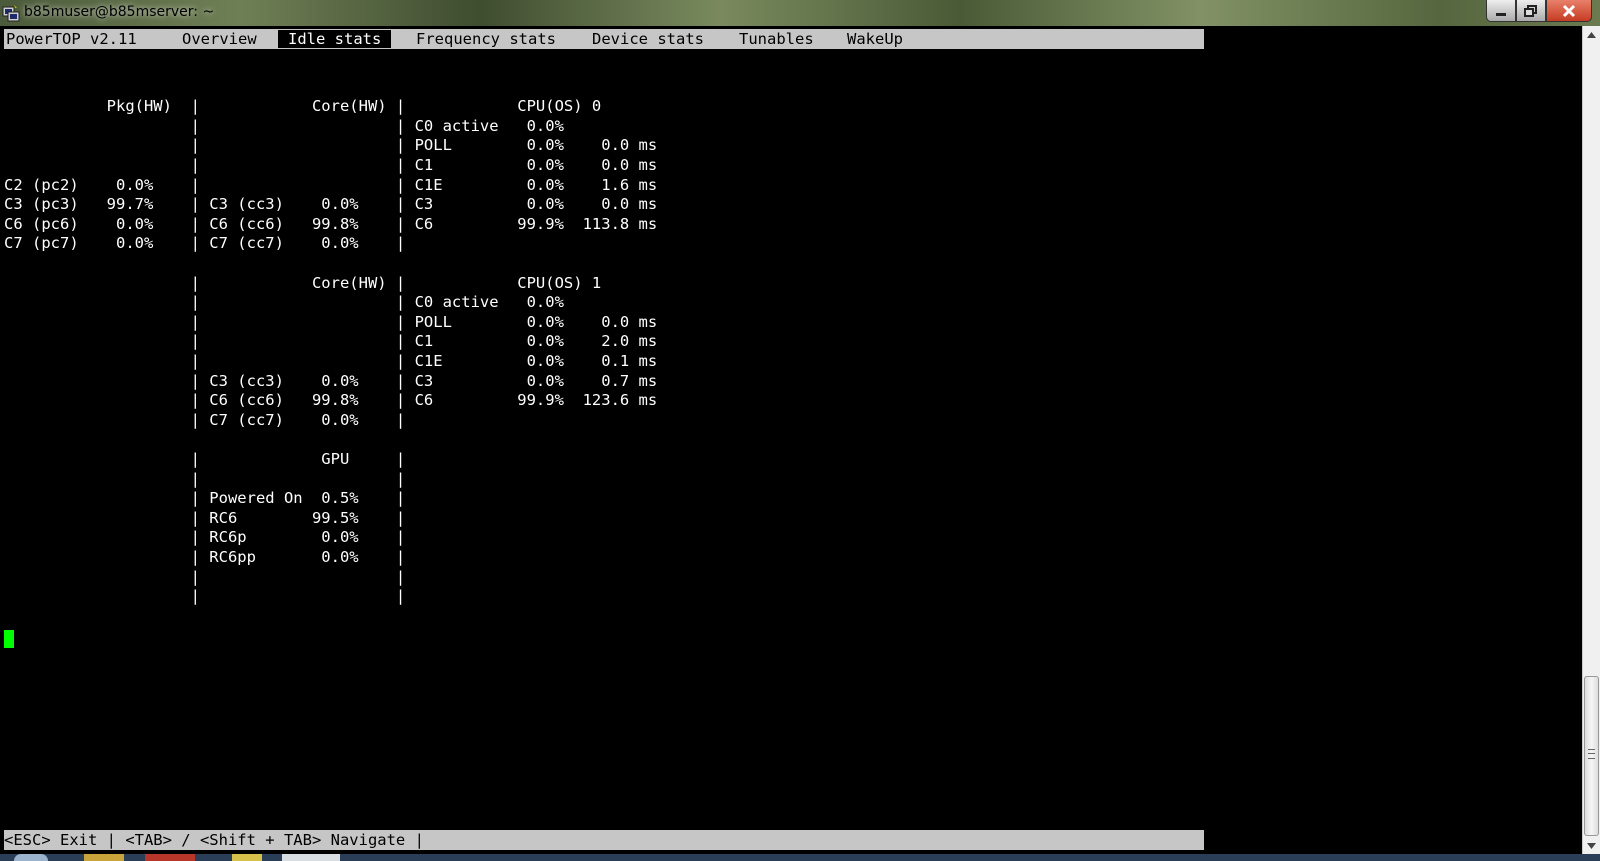 Image resolution: width=1600 pixels, height=861 pixels. I want to click on terminal-line: | RC6pp 0.0% |, so click(205, 557).